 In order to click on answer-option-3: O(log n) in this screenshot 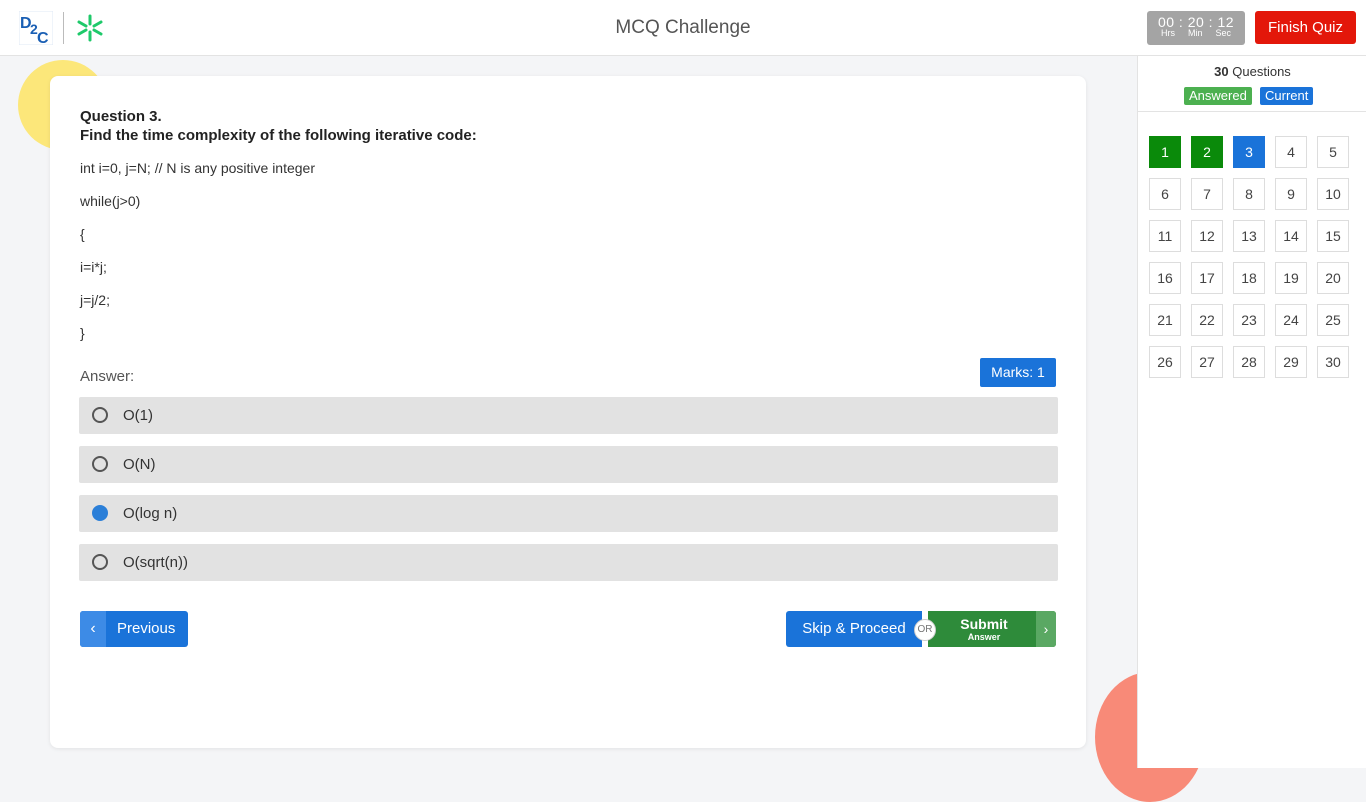, I will do `click(568, 513)`.